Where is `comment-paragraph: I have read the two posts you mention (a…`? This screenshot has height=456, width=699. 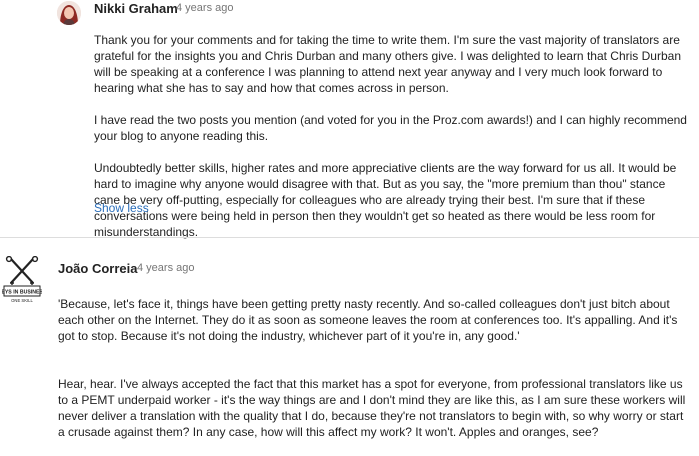
comment-paragraph: I have read the two posts you mention (a… is located at coordinates (390, 128).